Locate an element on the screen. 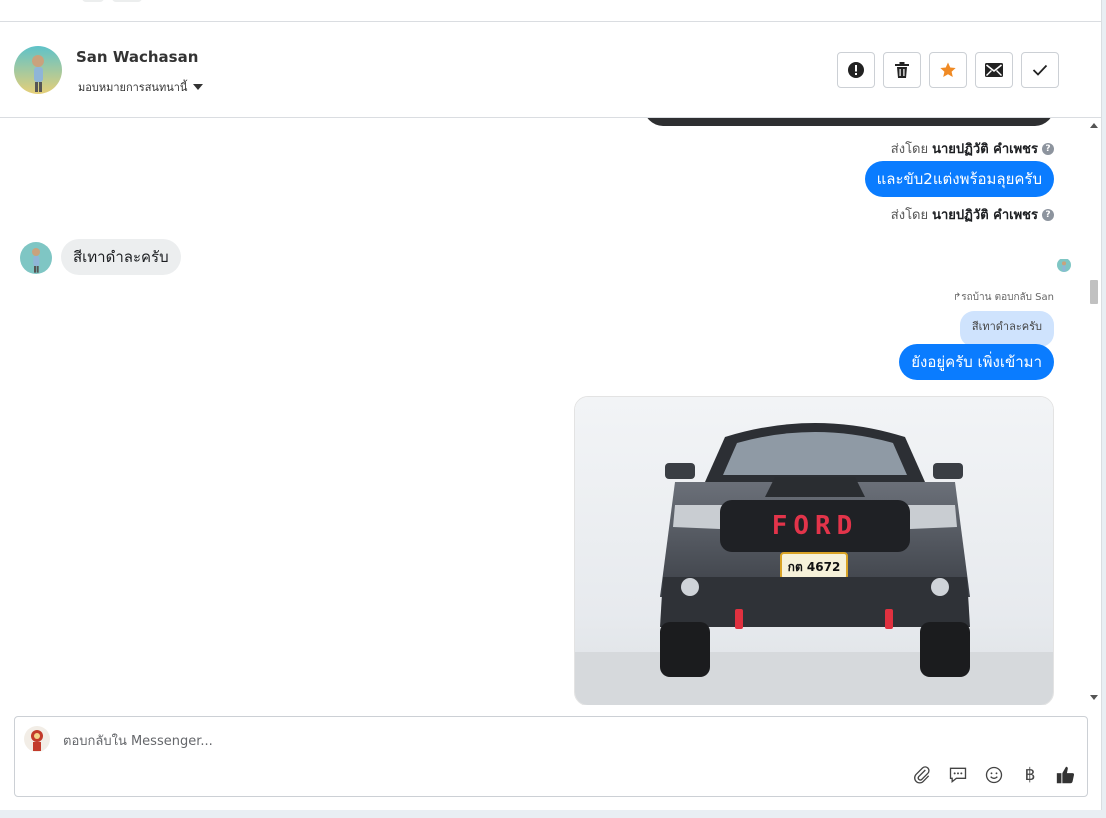 The height and width of the screenshot is (818, 1106). trash-icon is located at coordinates (902, 70).